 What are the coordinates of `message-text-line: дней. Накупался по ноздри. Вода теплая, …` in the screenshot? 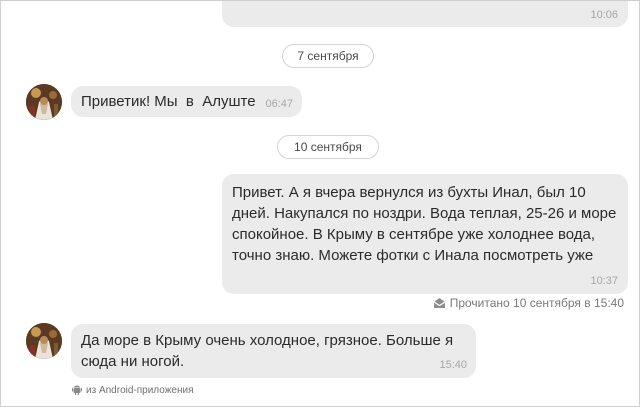 It's located at (424, 213).